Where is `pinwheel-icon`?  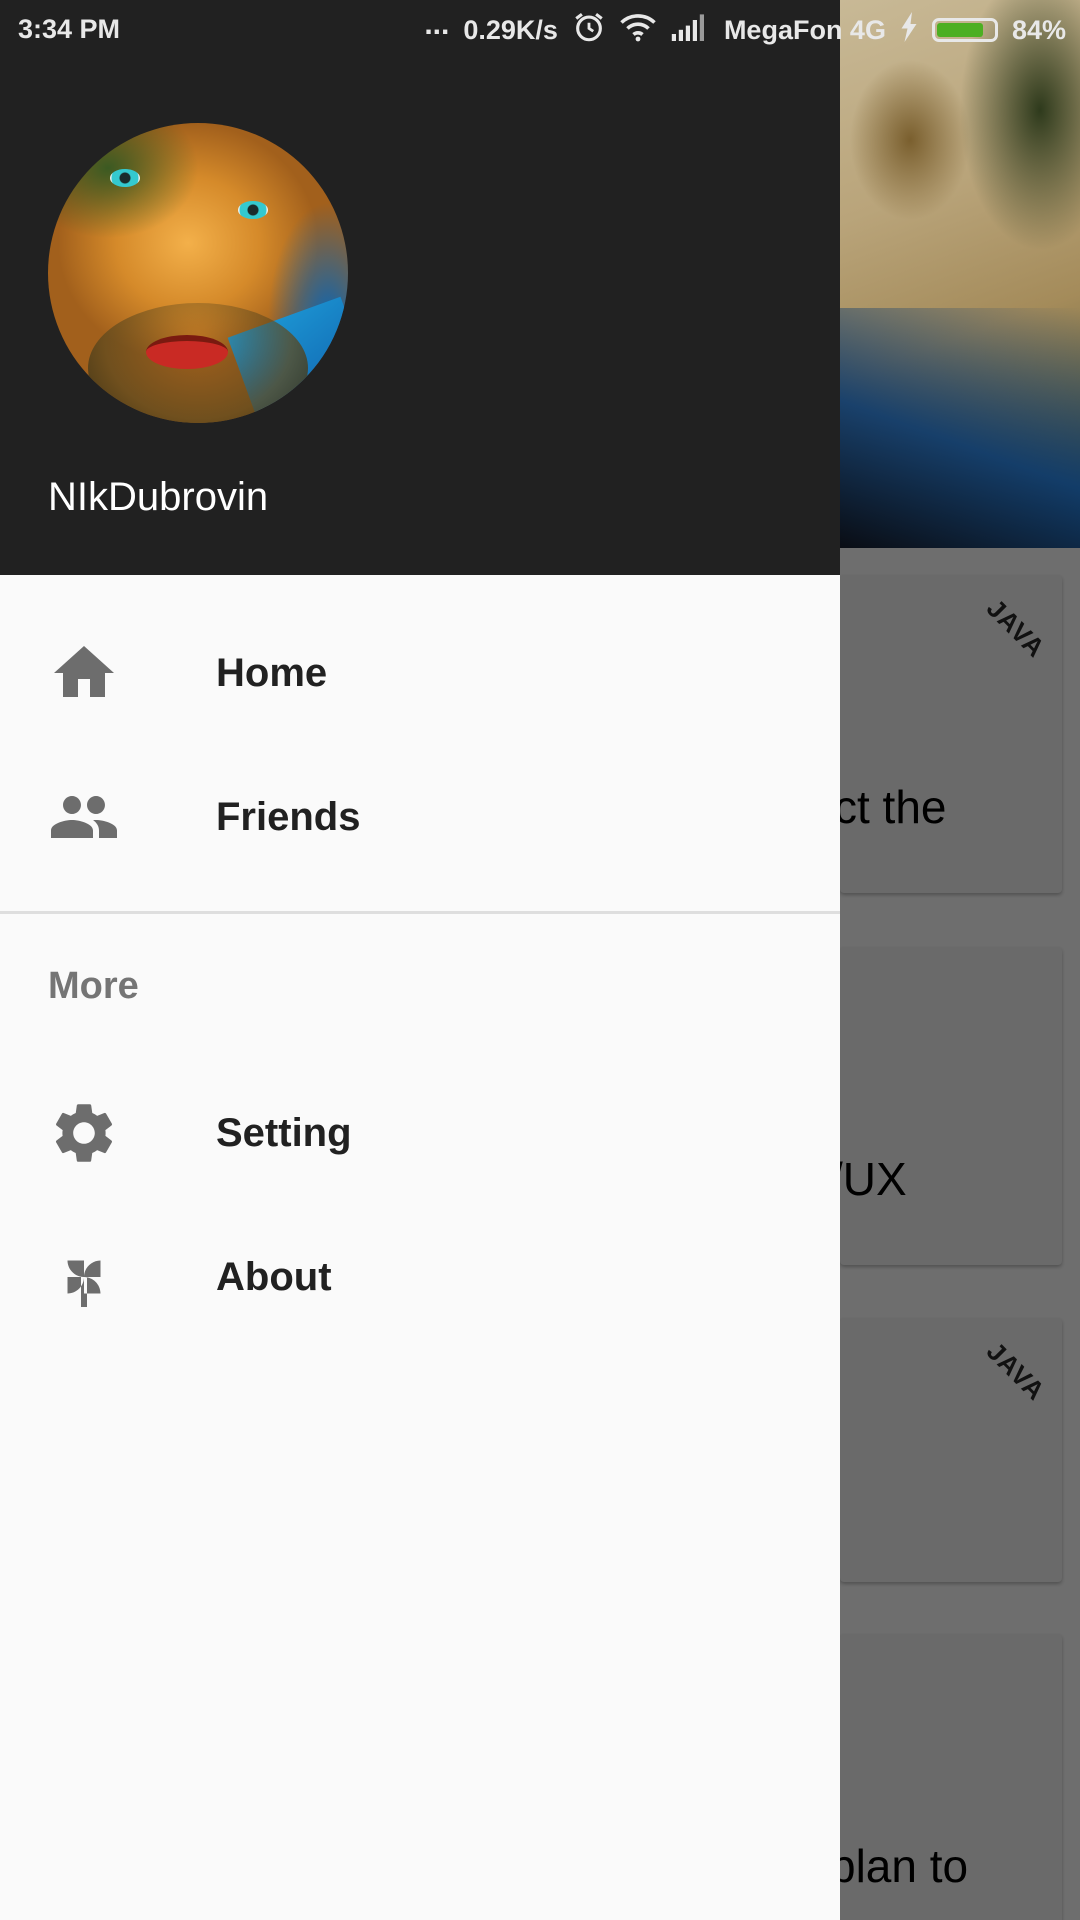 pinwheel-icon is located at coordinates (84, 1277).